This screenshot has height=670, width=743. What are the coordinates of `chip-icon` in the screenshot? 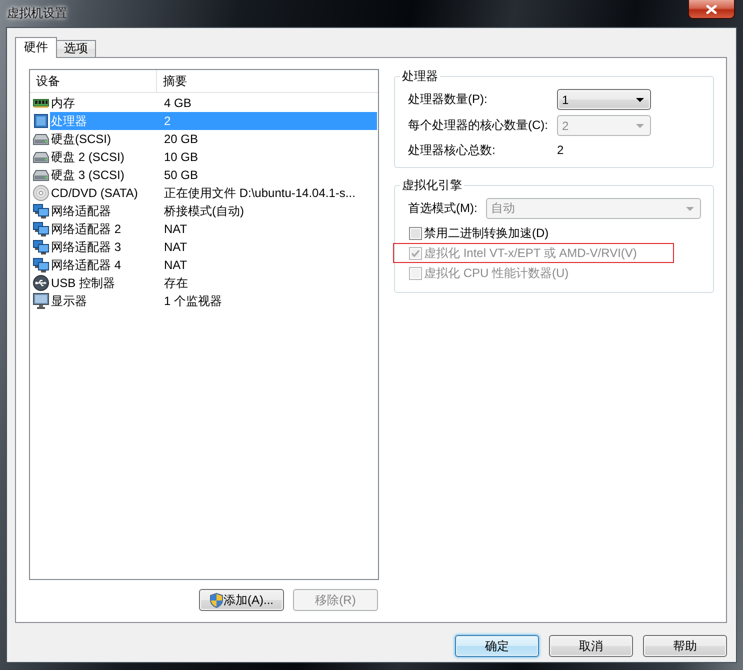 It's located at (41, 121).